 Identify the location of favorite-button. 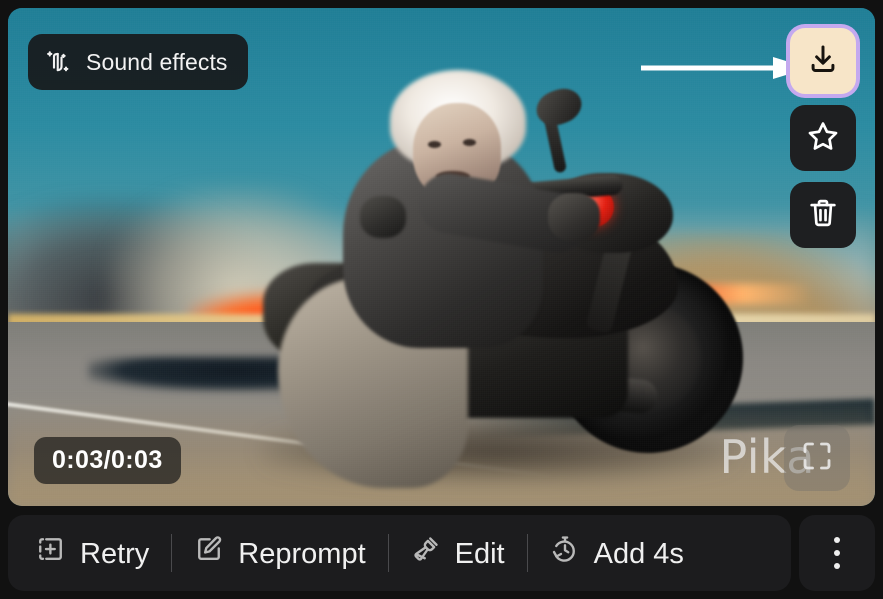
(823, 138).